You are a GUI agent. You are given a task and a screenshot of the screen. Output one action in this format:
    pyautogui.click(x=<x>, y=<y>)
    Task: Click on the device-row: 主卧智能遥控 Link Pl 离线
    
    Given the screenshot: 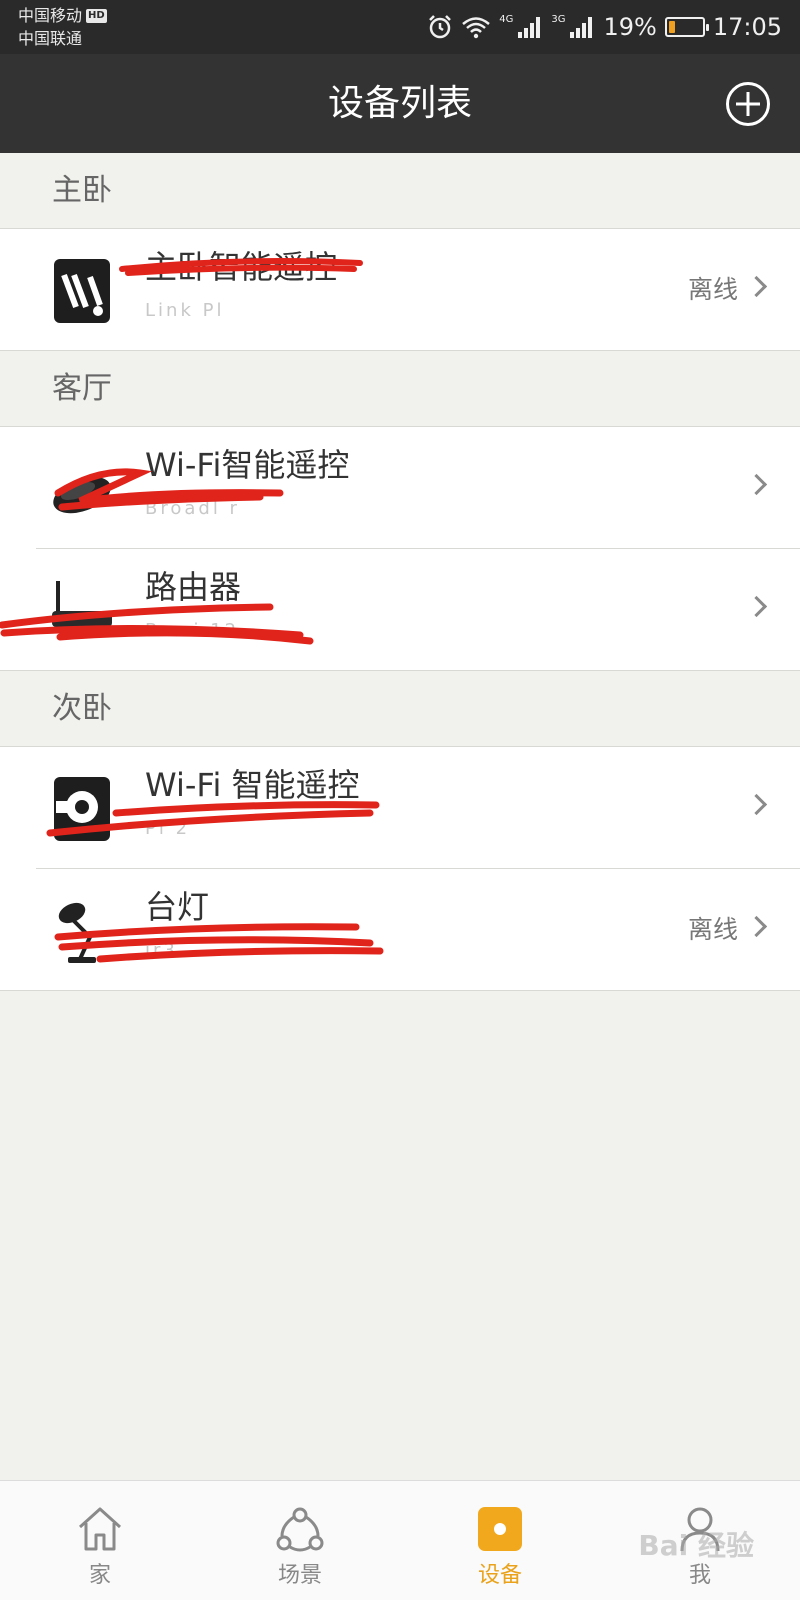 What is the action you would take?
    pyautogui.click(x=400, y=290)
    